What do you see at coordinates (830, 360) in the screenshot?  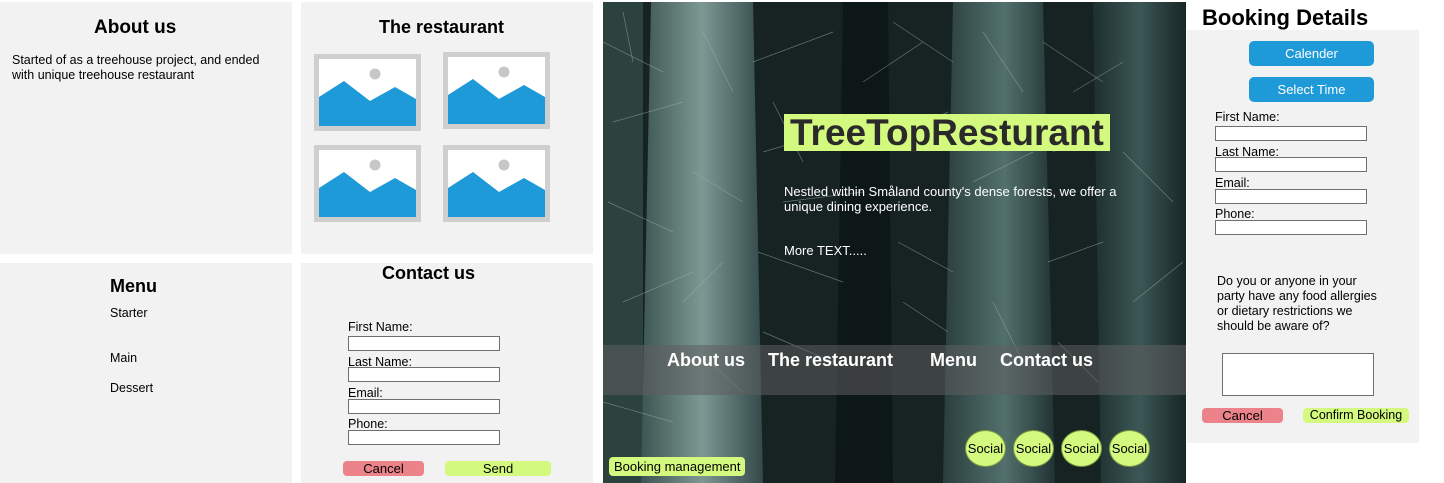 I see `nav-the-restaurant: The restaurant` at bounding box center [830, 360].